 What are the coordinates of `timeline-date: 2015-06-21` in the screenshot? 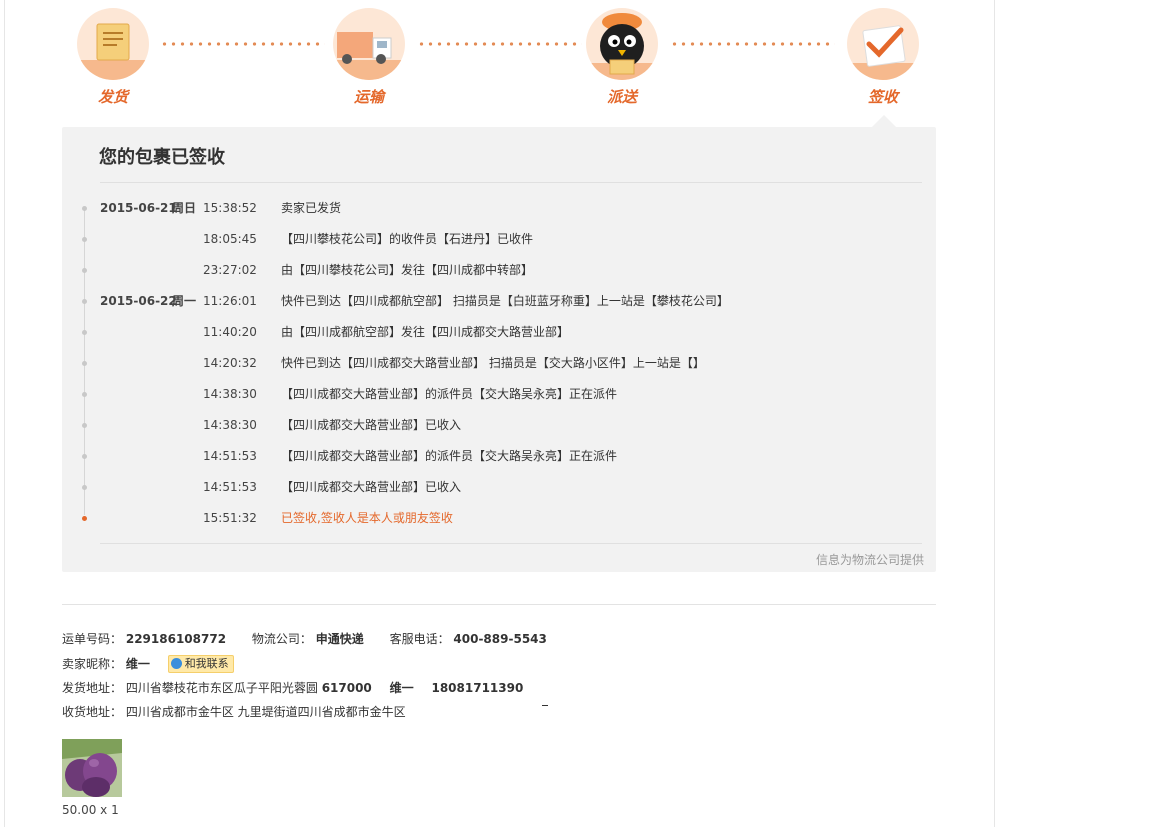 It's located at (138, 208).